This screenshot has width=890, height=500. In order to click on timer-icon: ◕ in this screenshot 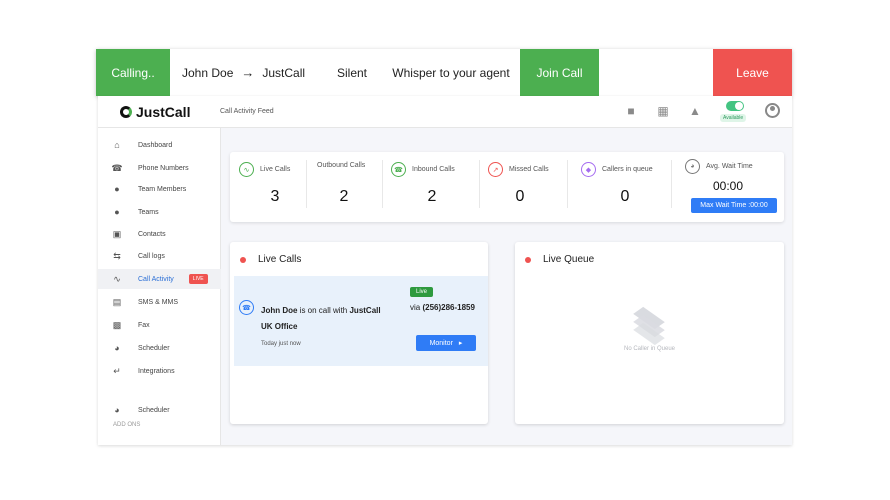, I will do `click(692, 166)`.